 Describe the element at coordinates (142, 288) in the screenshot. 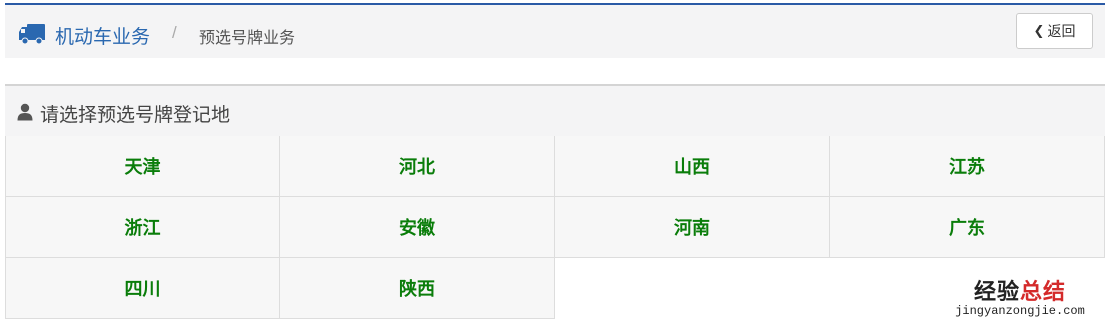

I see `region-button-sichuan: 四川` at that location.